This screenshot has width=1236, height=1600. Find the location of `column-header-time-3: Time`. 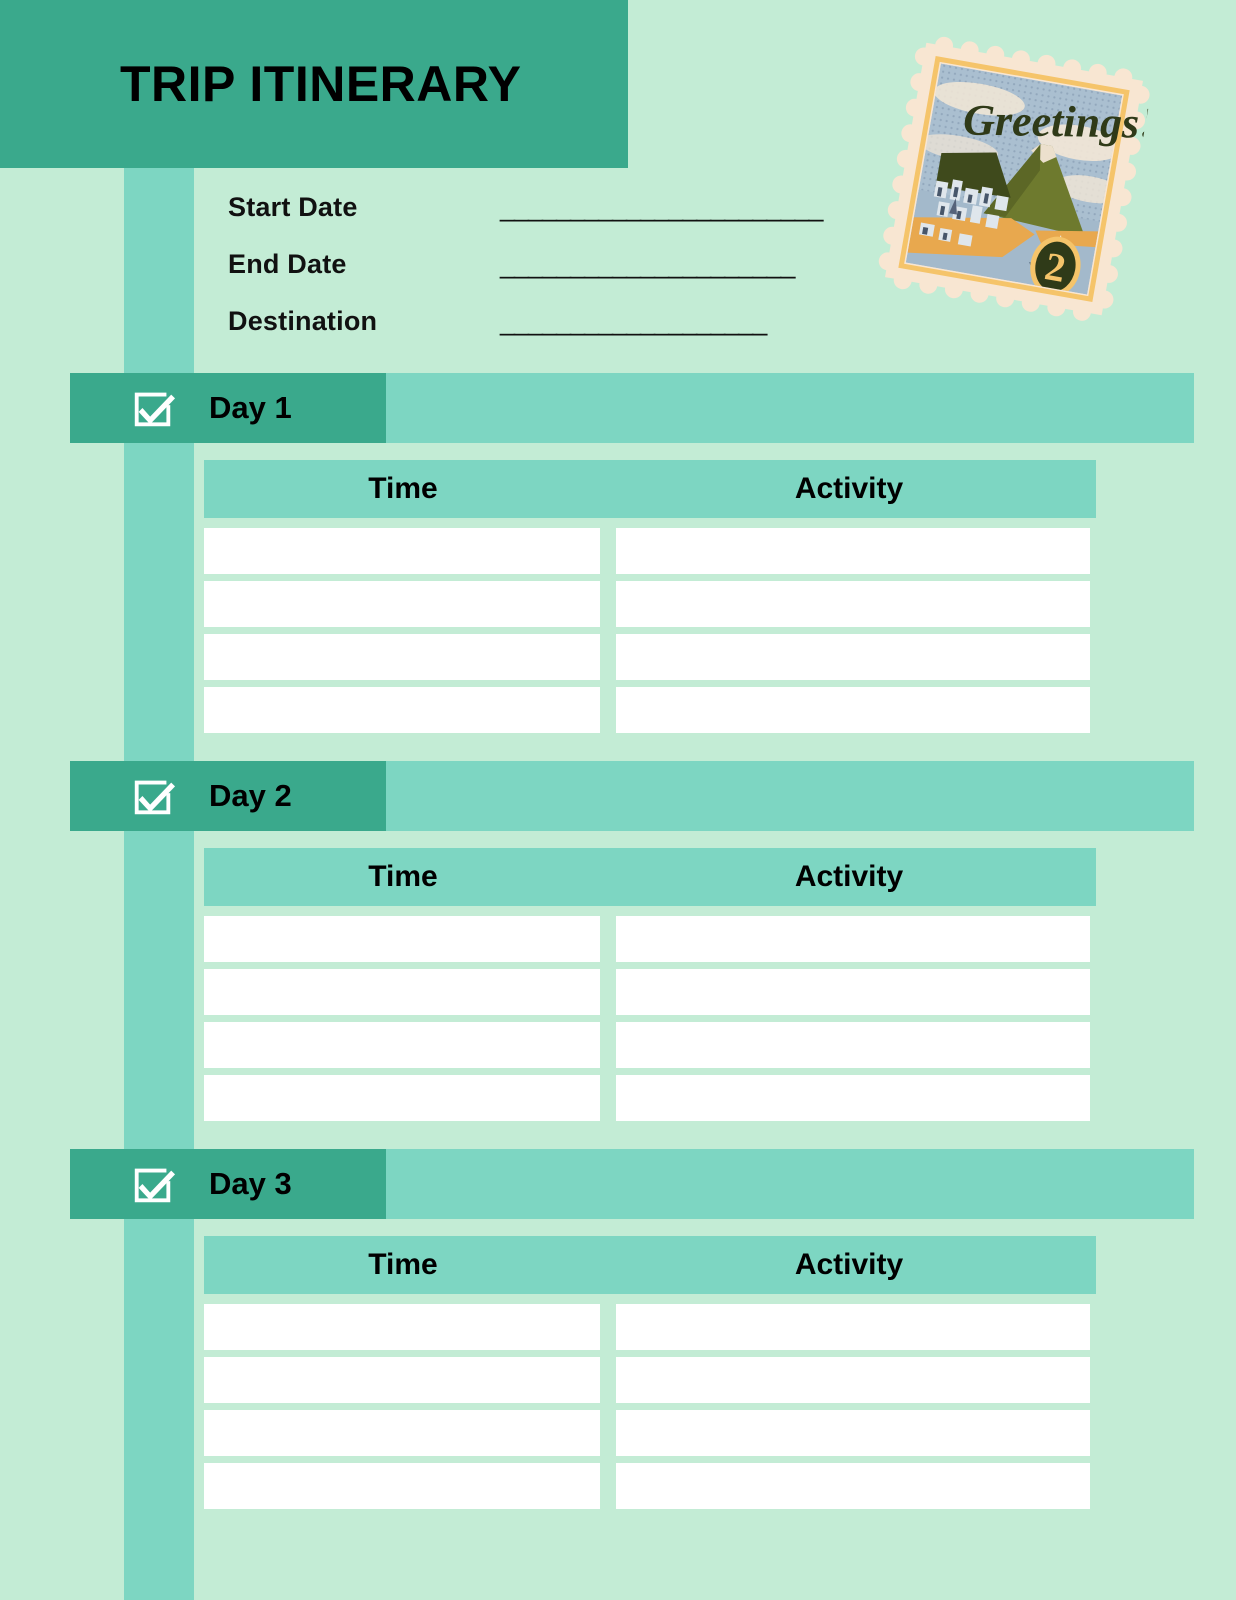

column-header-time-3: Time is located at coordinates (403, 1264).